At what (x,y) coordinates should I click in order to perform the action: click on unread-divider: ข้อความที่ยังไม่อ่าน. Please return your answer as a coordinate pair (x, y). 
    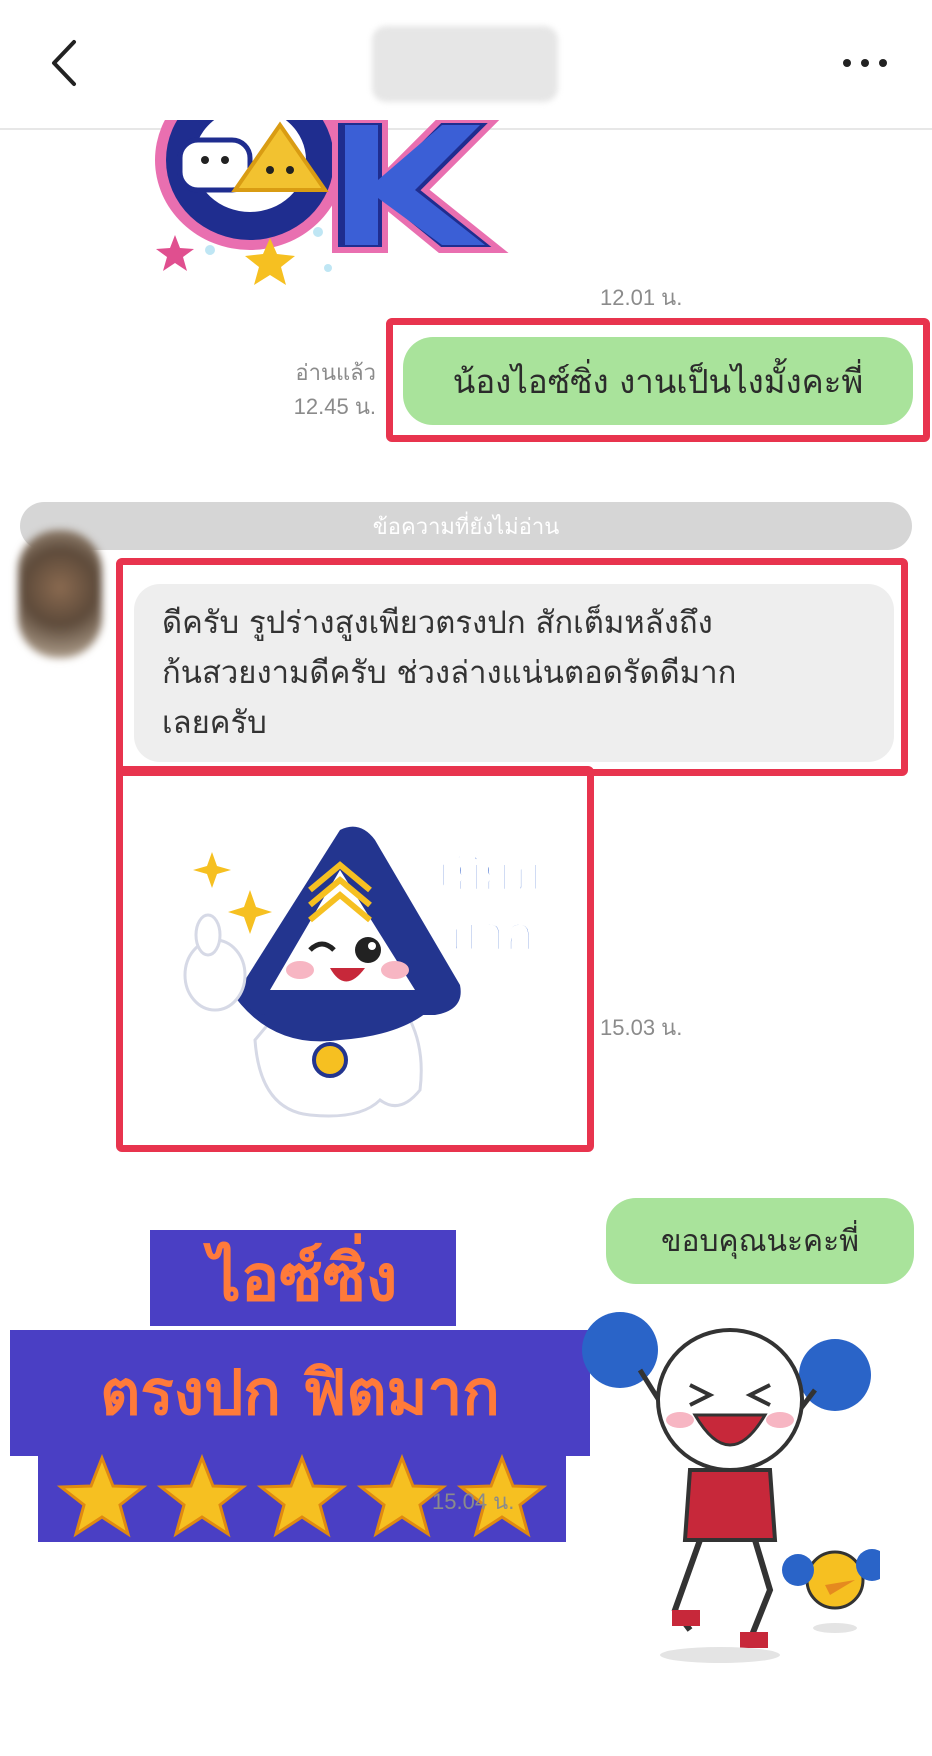
    Looking at the image, I should click on (466, 526).